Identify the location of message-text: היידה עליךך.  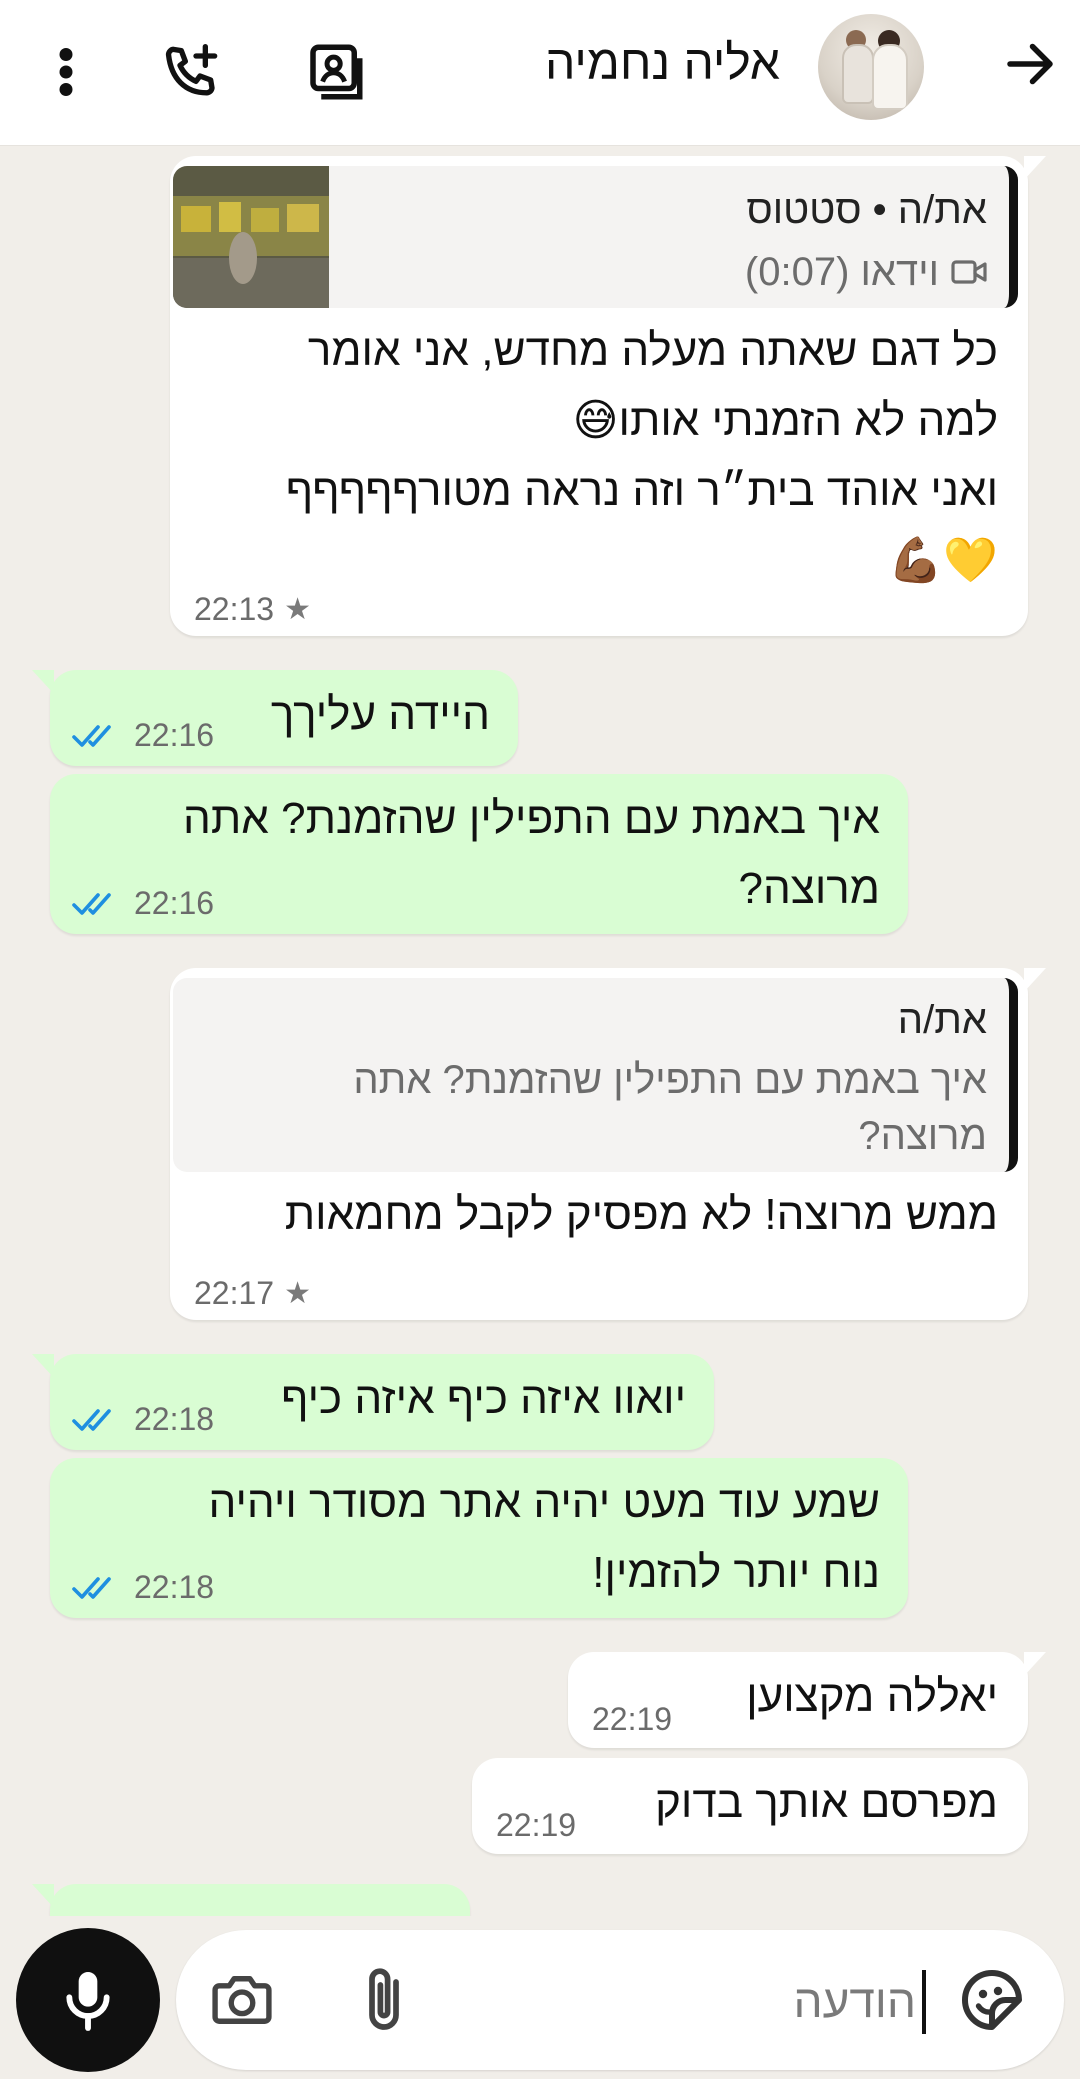
(380, 714).